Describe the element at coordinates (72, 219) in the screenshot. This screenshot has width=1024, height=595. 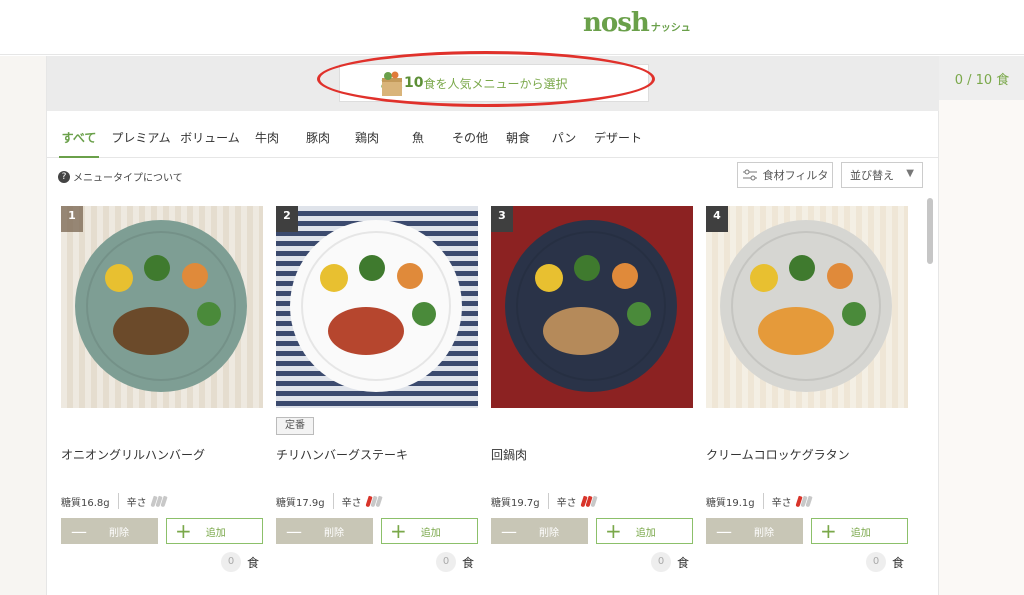
I see `rank-badge: 1` at that location.